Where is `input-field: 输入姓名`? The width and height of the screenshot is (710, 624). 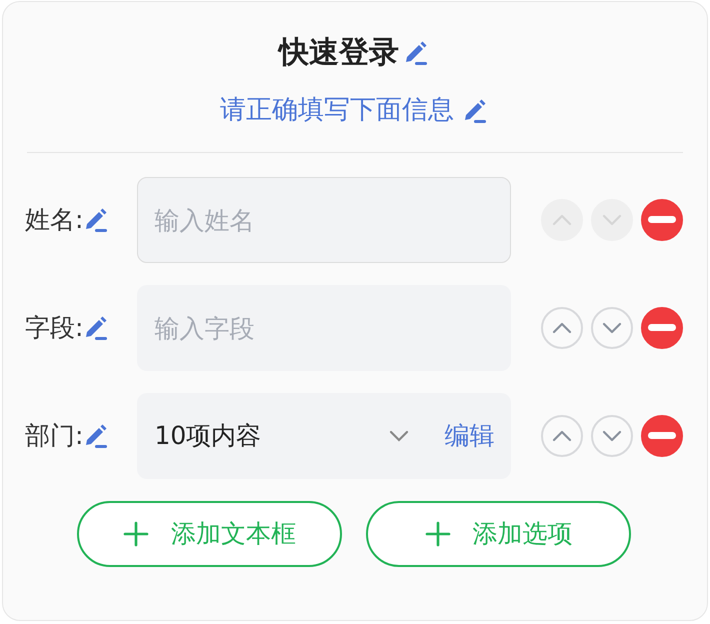
input-field: 输入姓名 is located at coordinates (324, 220).